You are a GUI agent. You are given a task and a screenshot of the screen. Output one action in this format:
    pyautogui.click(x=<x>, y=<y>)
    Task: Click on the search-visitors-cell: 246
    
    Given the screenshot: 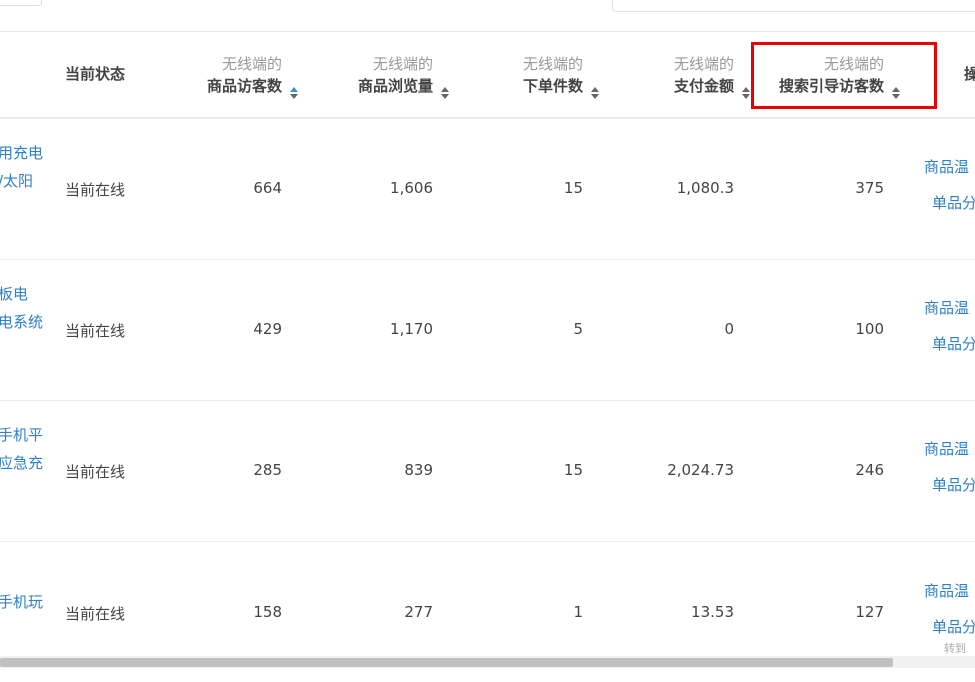 What is the action you would take?
    pyautogui.click(x=869, y=470)
    